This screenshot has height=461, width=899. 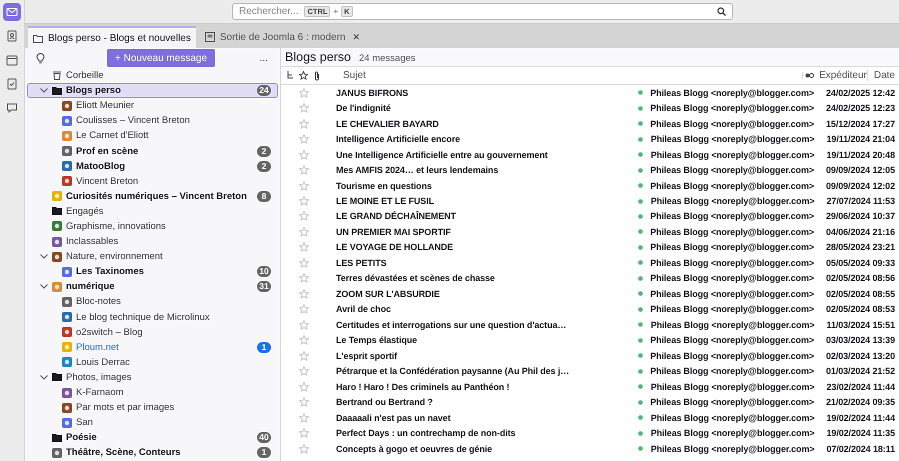 I want to click on message-subject: LE CHEVALIER BAYARD, so click(x=387, y=123).